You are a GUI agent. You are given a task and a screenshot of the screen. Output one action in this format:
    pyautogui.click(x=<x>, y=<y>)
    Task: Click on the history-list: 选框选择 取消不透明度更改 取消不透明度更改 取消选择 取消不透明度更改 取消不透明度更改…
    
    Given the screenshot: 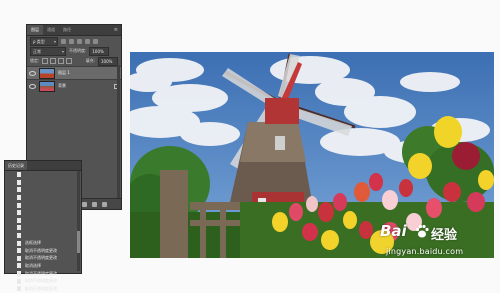 What is the action you would take?
    pyautogui.click(x=43, y=232)
    